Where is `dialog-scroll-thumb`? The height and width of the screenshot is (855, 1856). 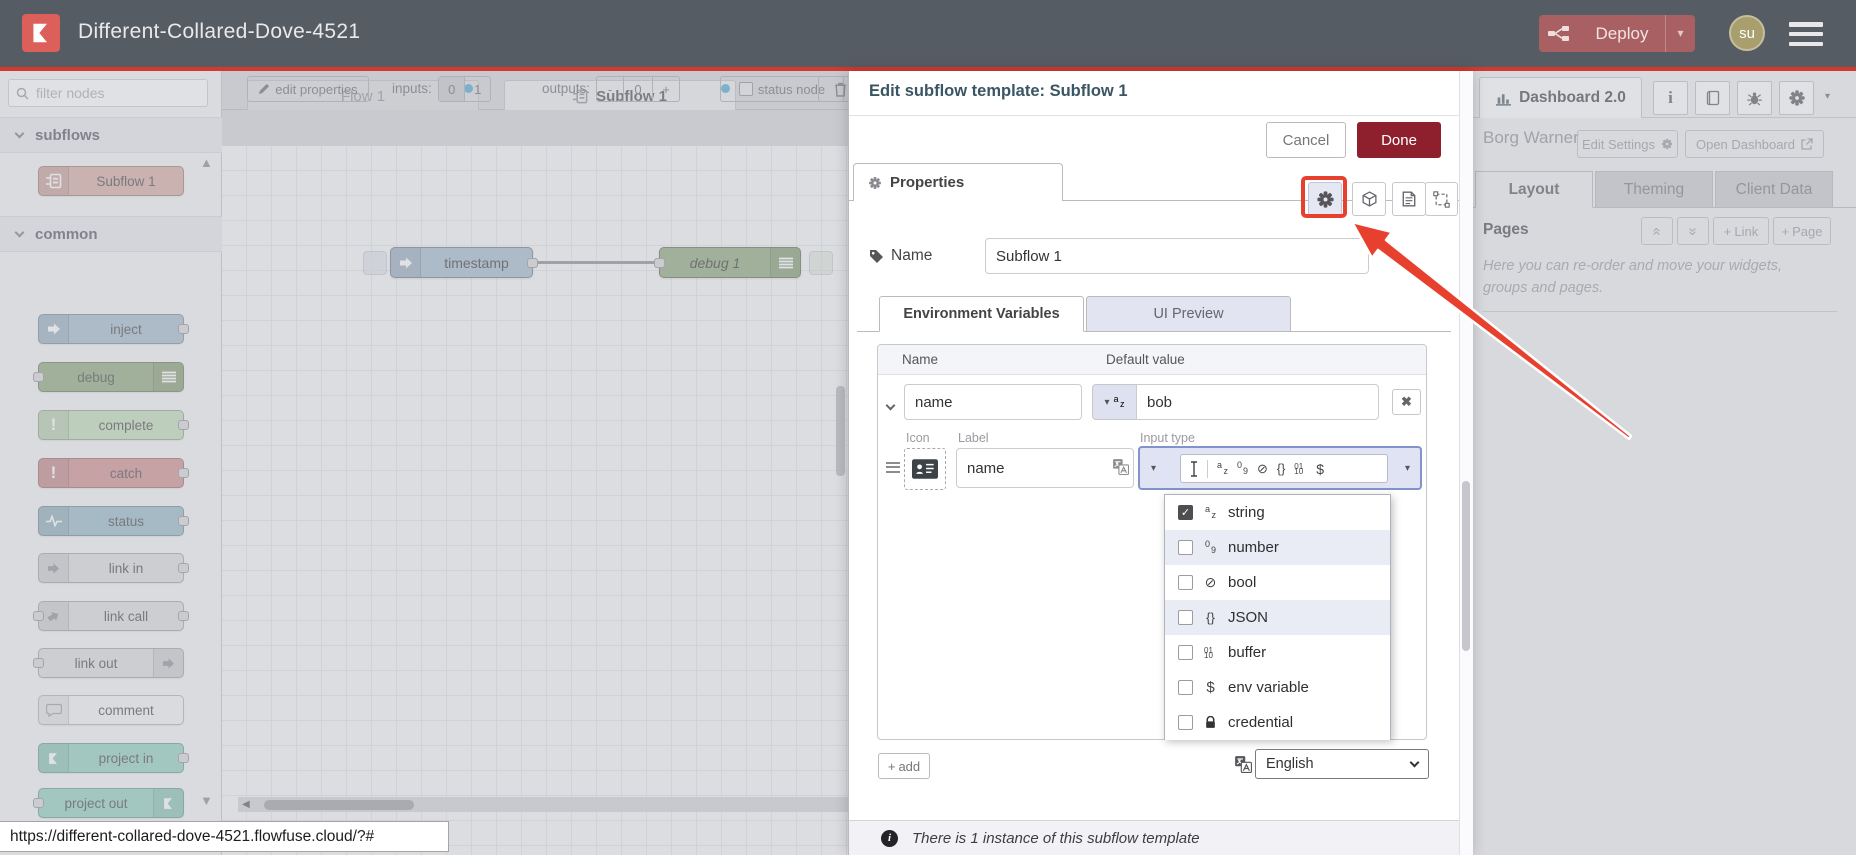
dialog-scroll-thumb is located at coordinates (1466, 566).